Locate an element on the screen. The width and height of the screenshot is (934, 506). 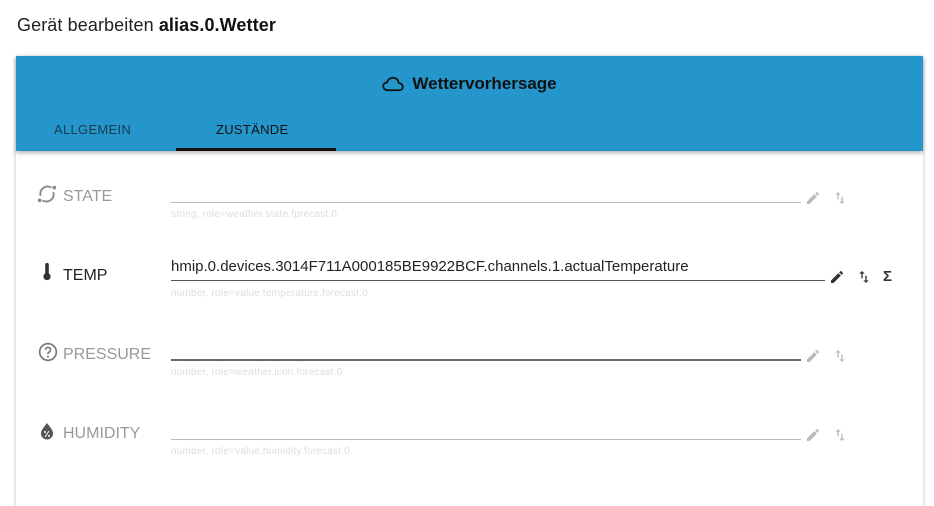
card-title: Wettervorhersage is located at coordinates (469, 85).